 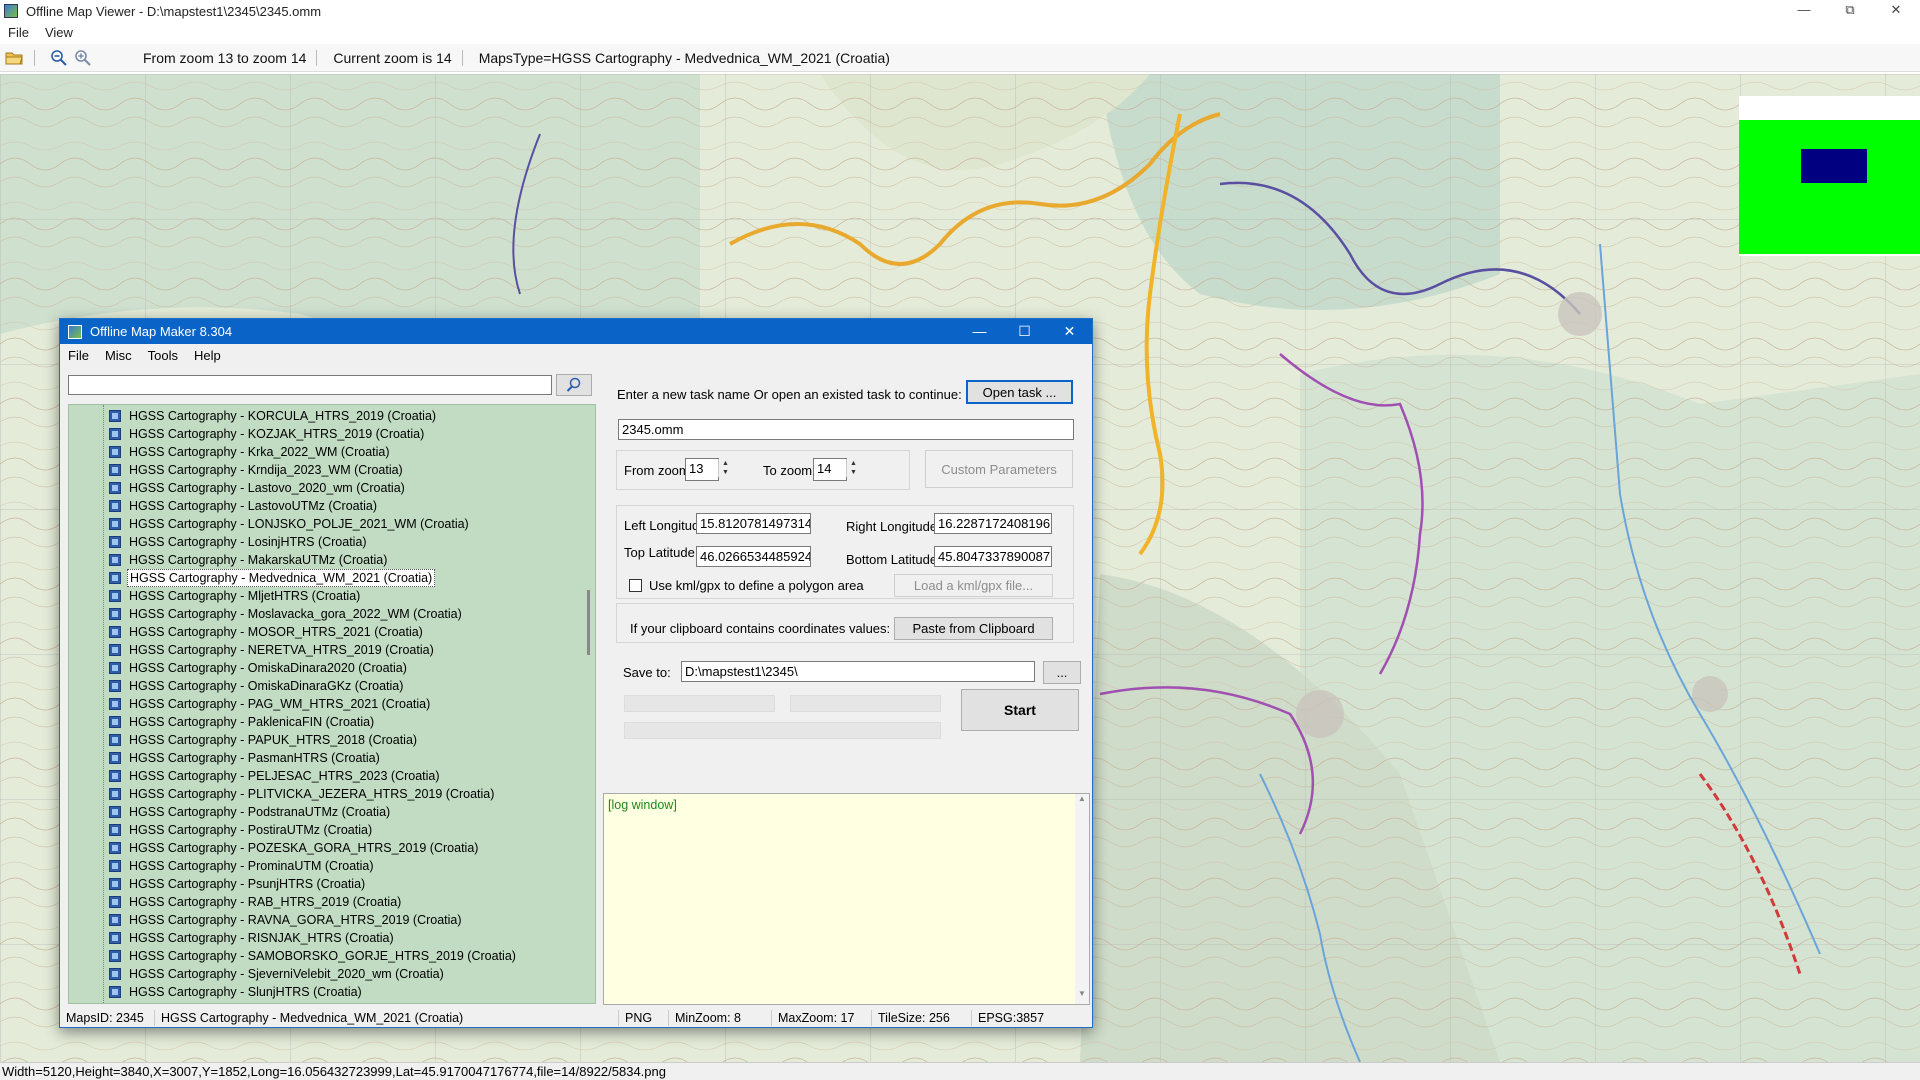 What do you see at coordinates (163, 355) in the screenshot?
I see `dialog-menu-tools: Tools` at bounding box center [163, 355].